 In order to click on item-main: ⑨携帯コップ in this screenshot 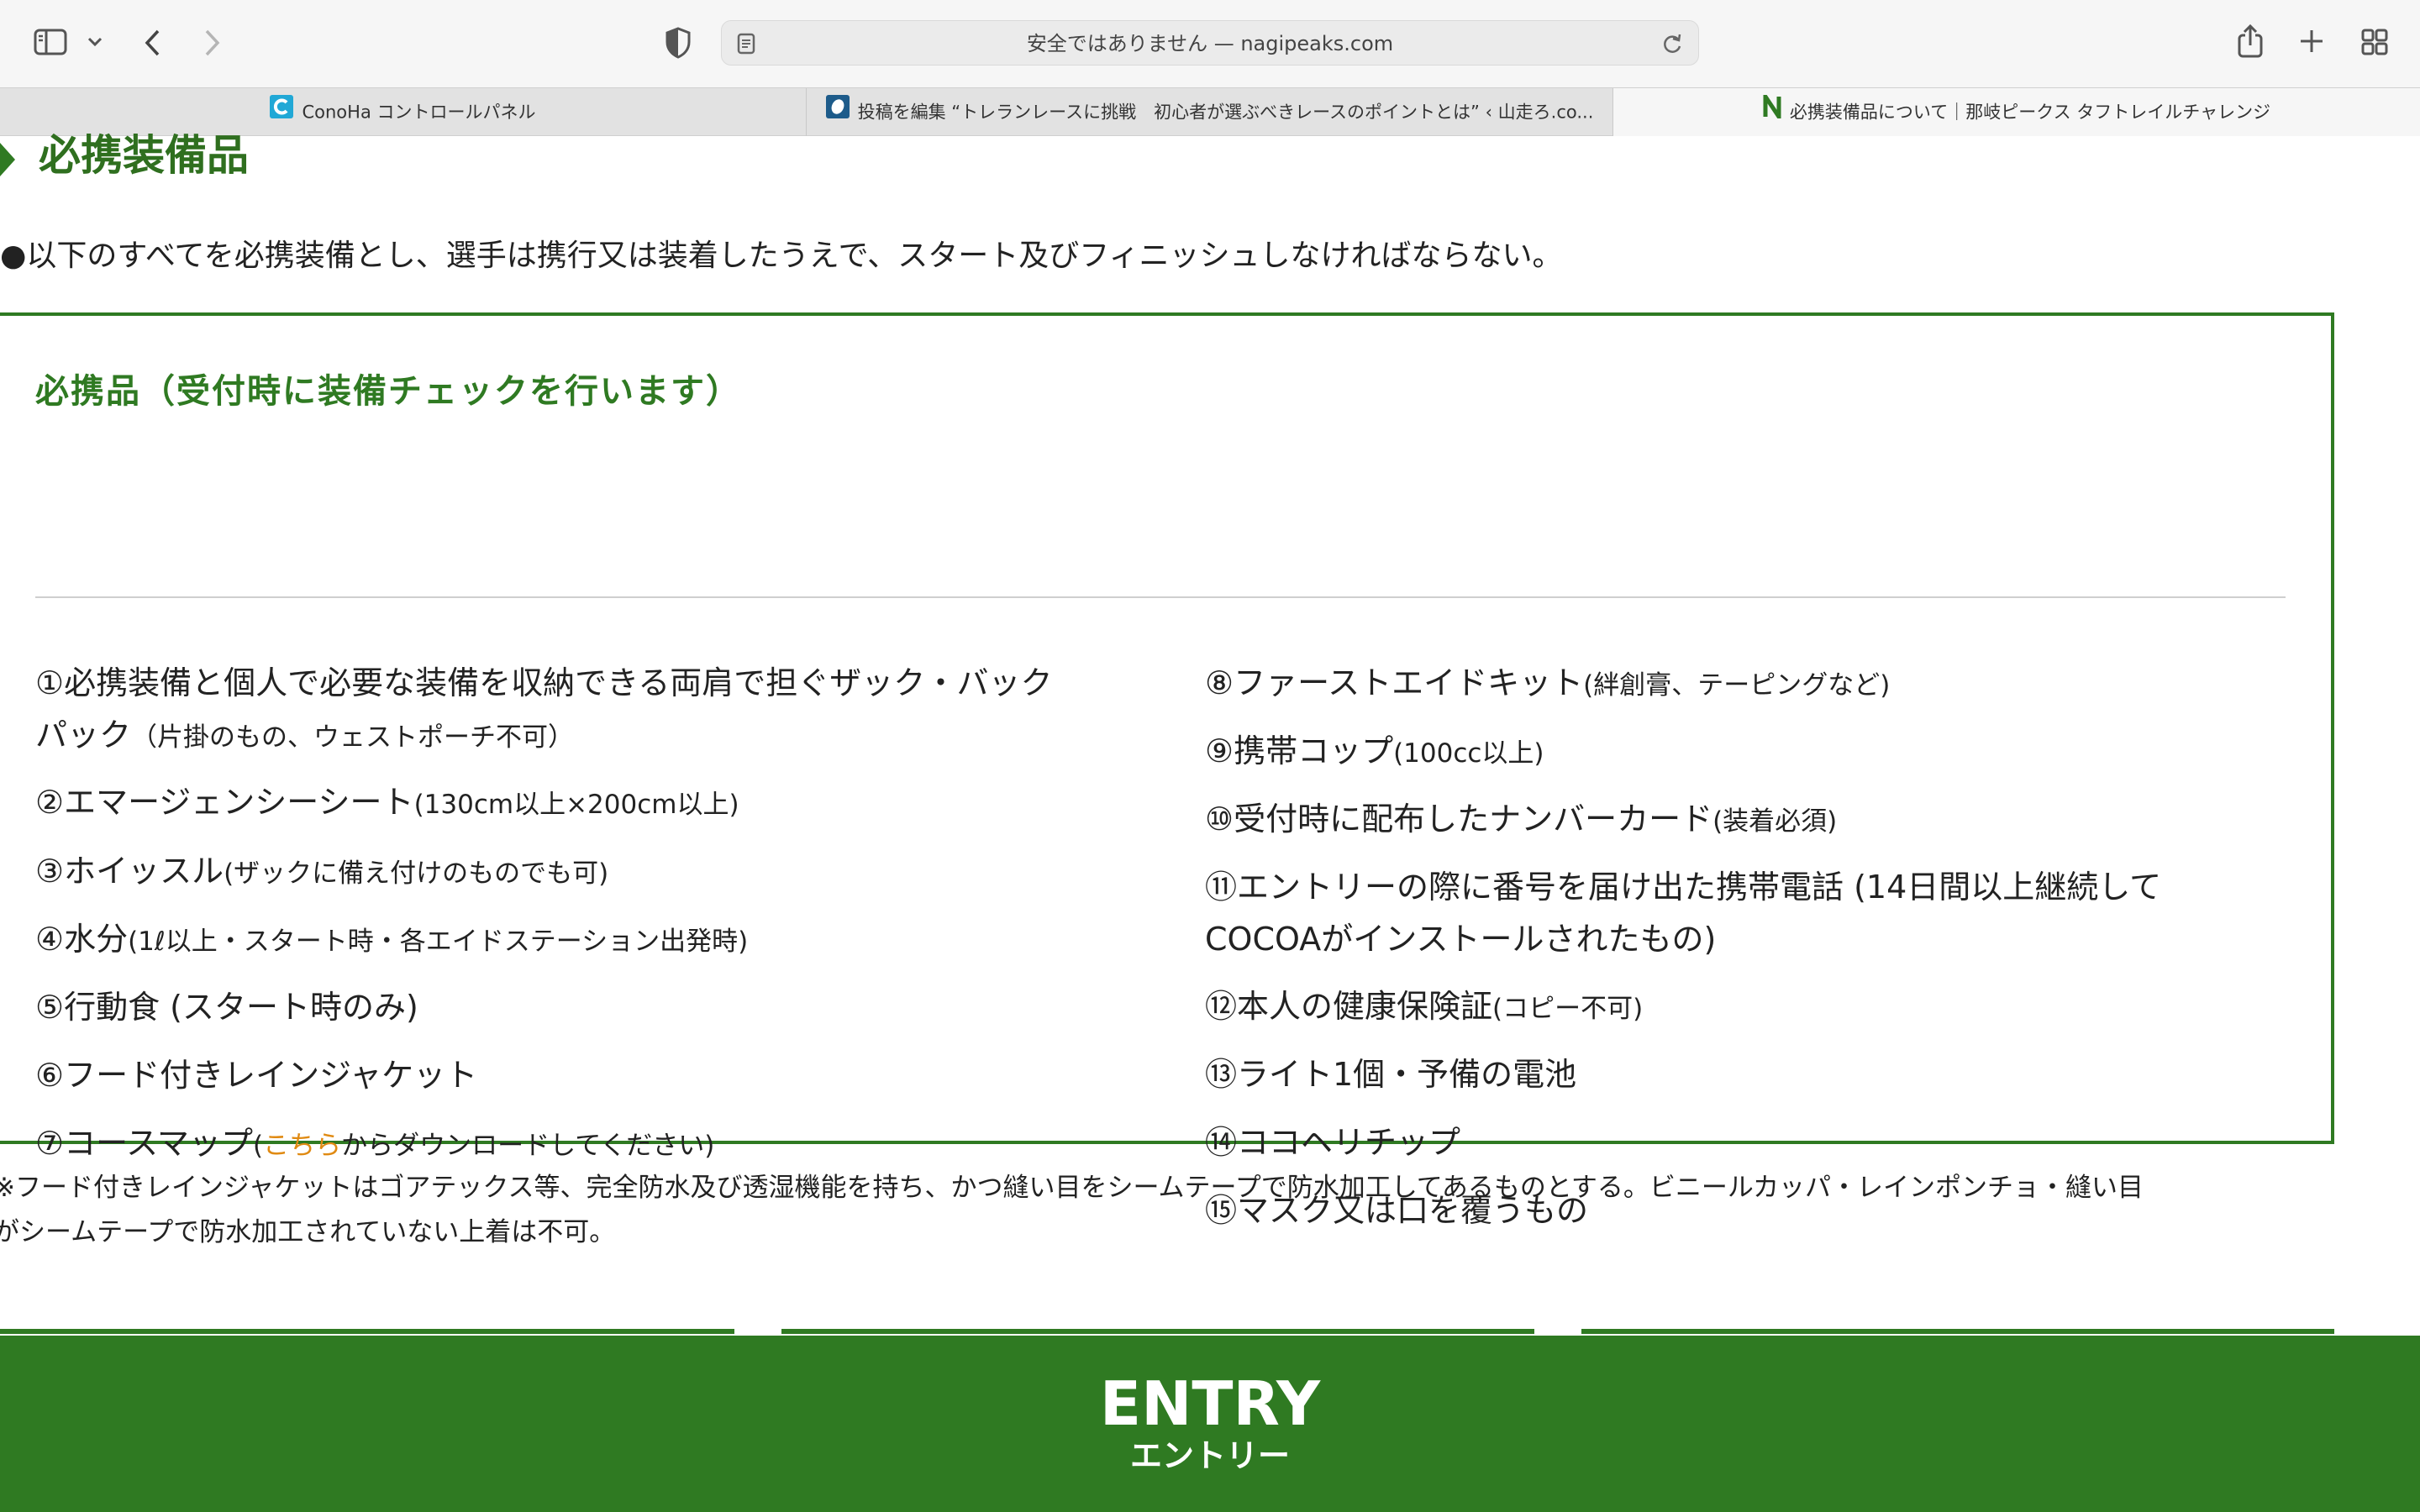, I will do `click(1299, 750)`.